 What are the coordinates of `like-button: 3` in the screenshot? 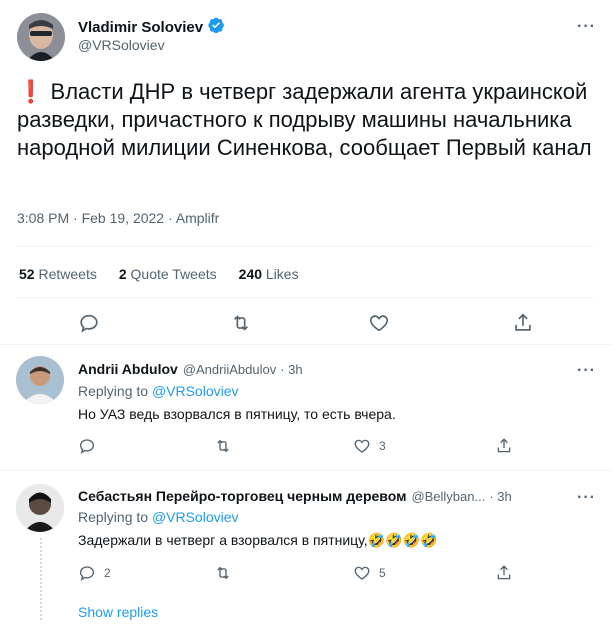 It's located at (369, 446).